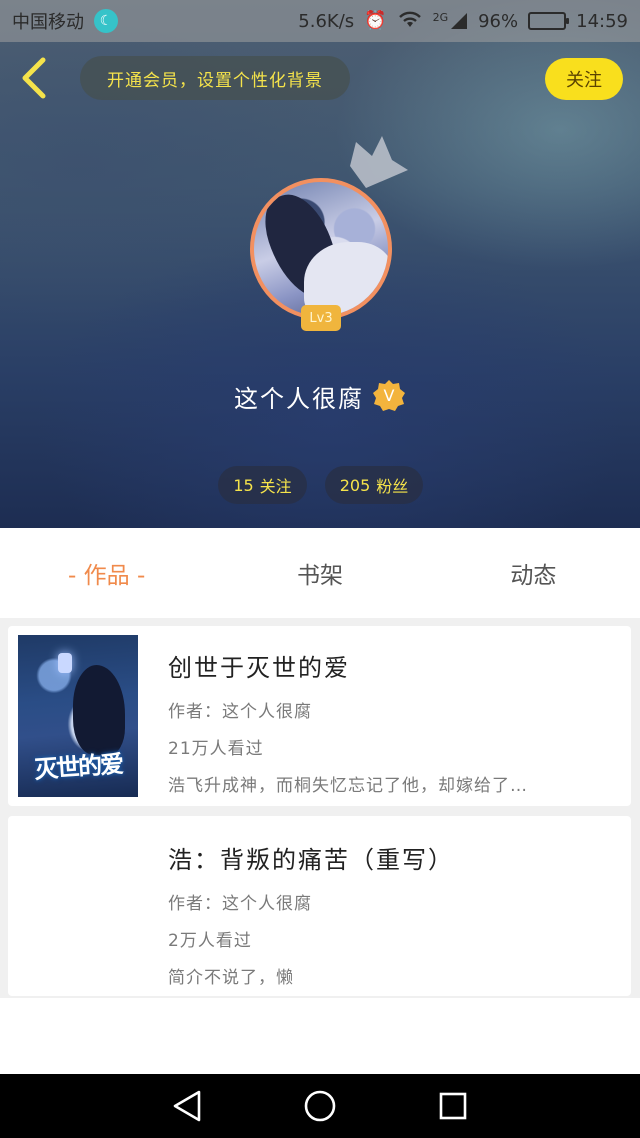 This screenshot has width=640, height=1138. What do you see at coordinates (106, 21) in the screenshot?
I see `moon-icon: ☾` at bounding box center [106, 21].